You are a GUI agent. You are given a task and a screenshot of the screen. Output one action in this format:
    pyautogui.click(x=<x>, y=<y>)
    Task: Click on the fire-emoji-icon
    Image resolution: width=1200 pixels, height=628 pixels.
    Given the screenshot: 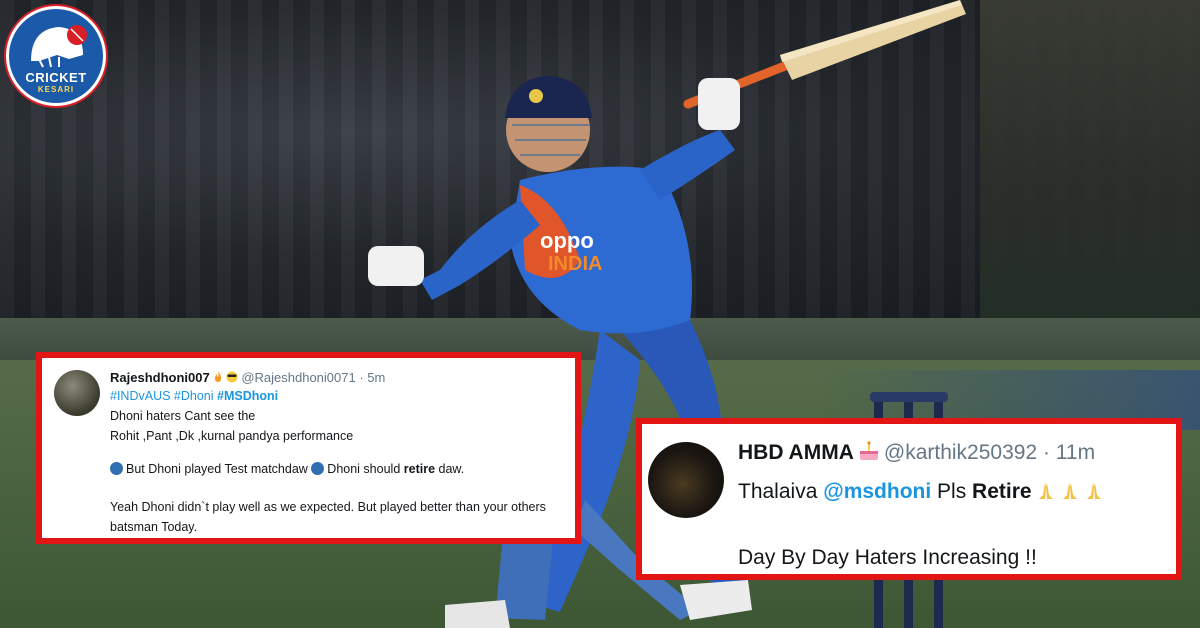 What is the action you would take?
    pyautogui.click(x=217, y=376)
    